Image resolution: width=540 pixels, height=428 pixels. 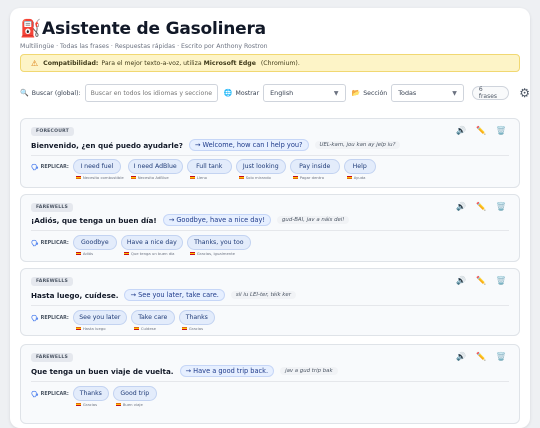 I want to click on reply-button: I need AdBlue, so click(x=155, y=166).